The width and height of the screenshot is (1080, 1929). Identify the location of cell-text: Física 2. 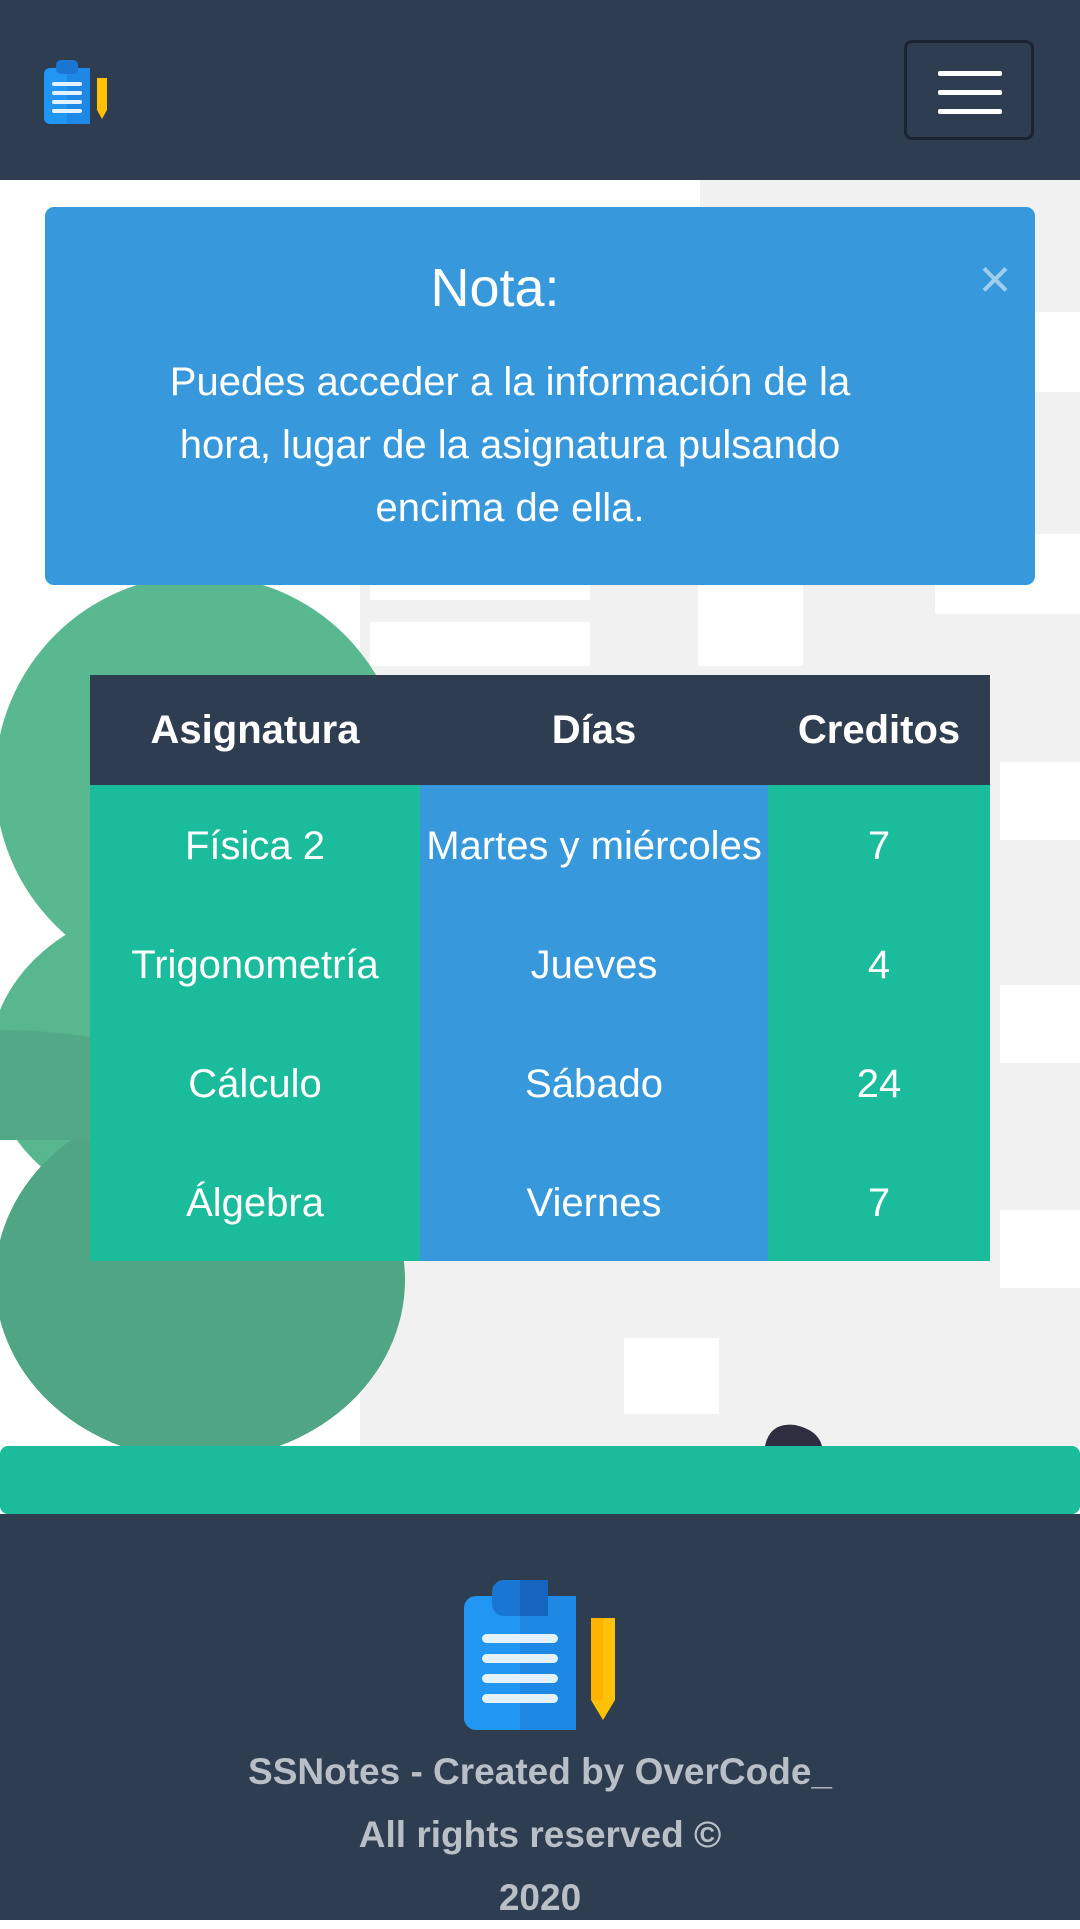
(255, 846).